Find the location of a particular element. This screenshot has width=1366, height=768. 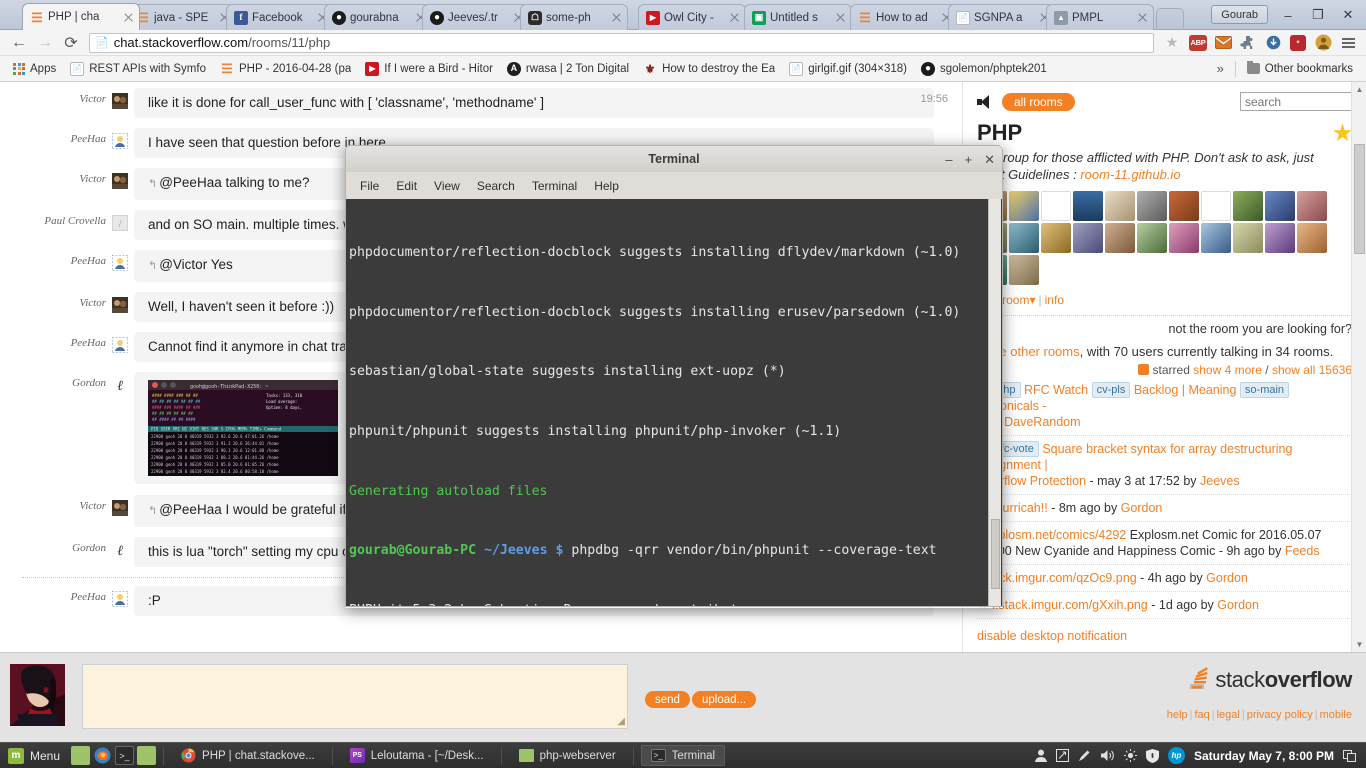

avatar: / is located at coordinates (120, 223).